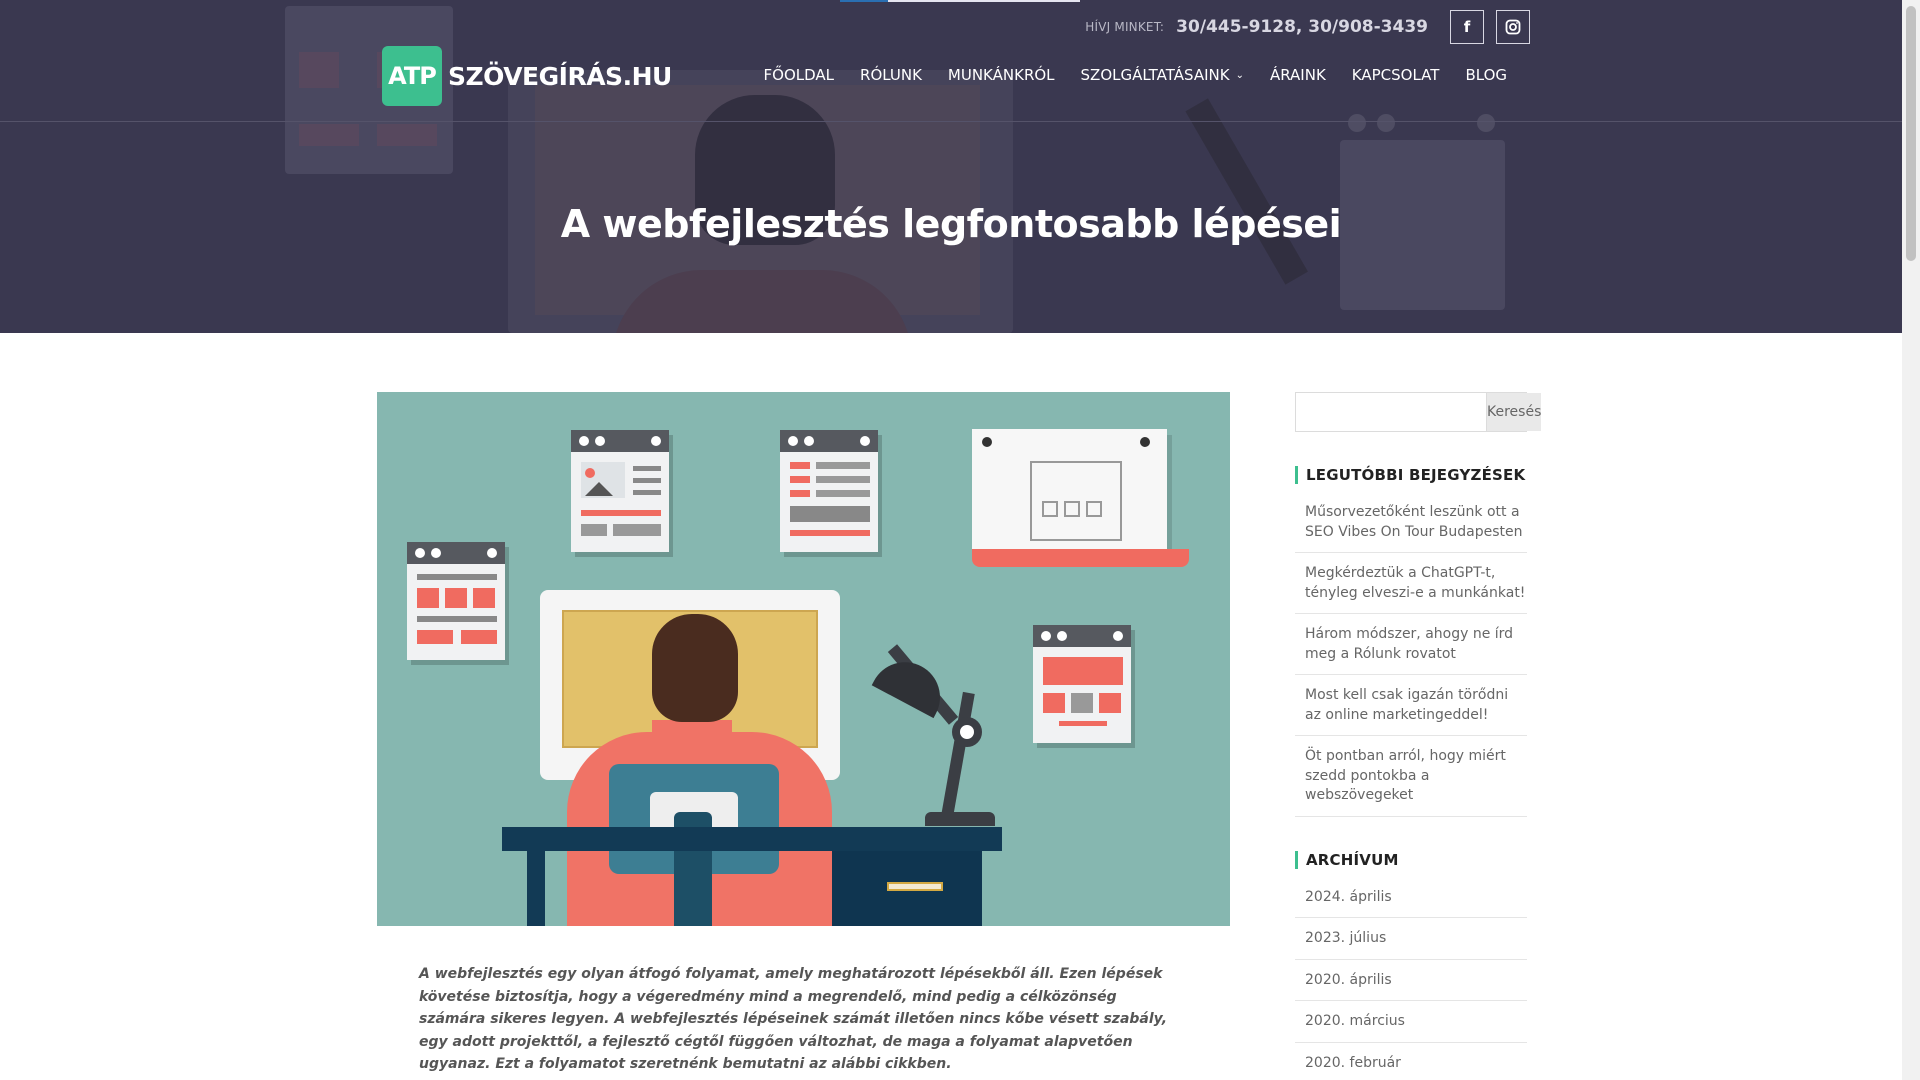 The height and width of the screenshot is (1080, 1920). I want to click on illus-window-grid, so click(456, 601).